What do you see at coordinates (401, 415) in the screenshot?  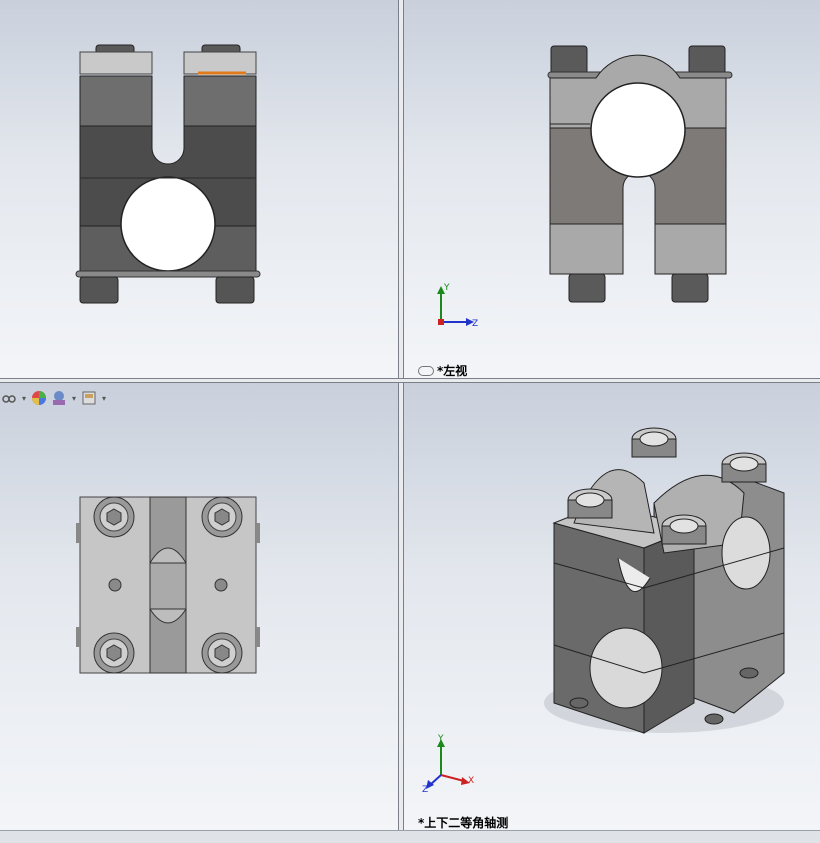 I see `viewport-splitter-vertical` at bounding box center [401, 415].